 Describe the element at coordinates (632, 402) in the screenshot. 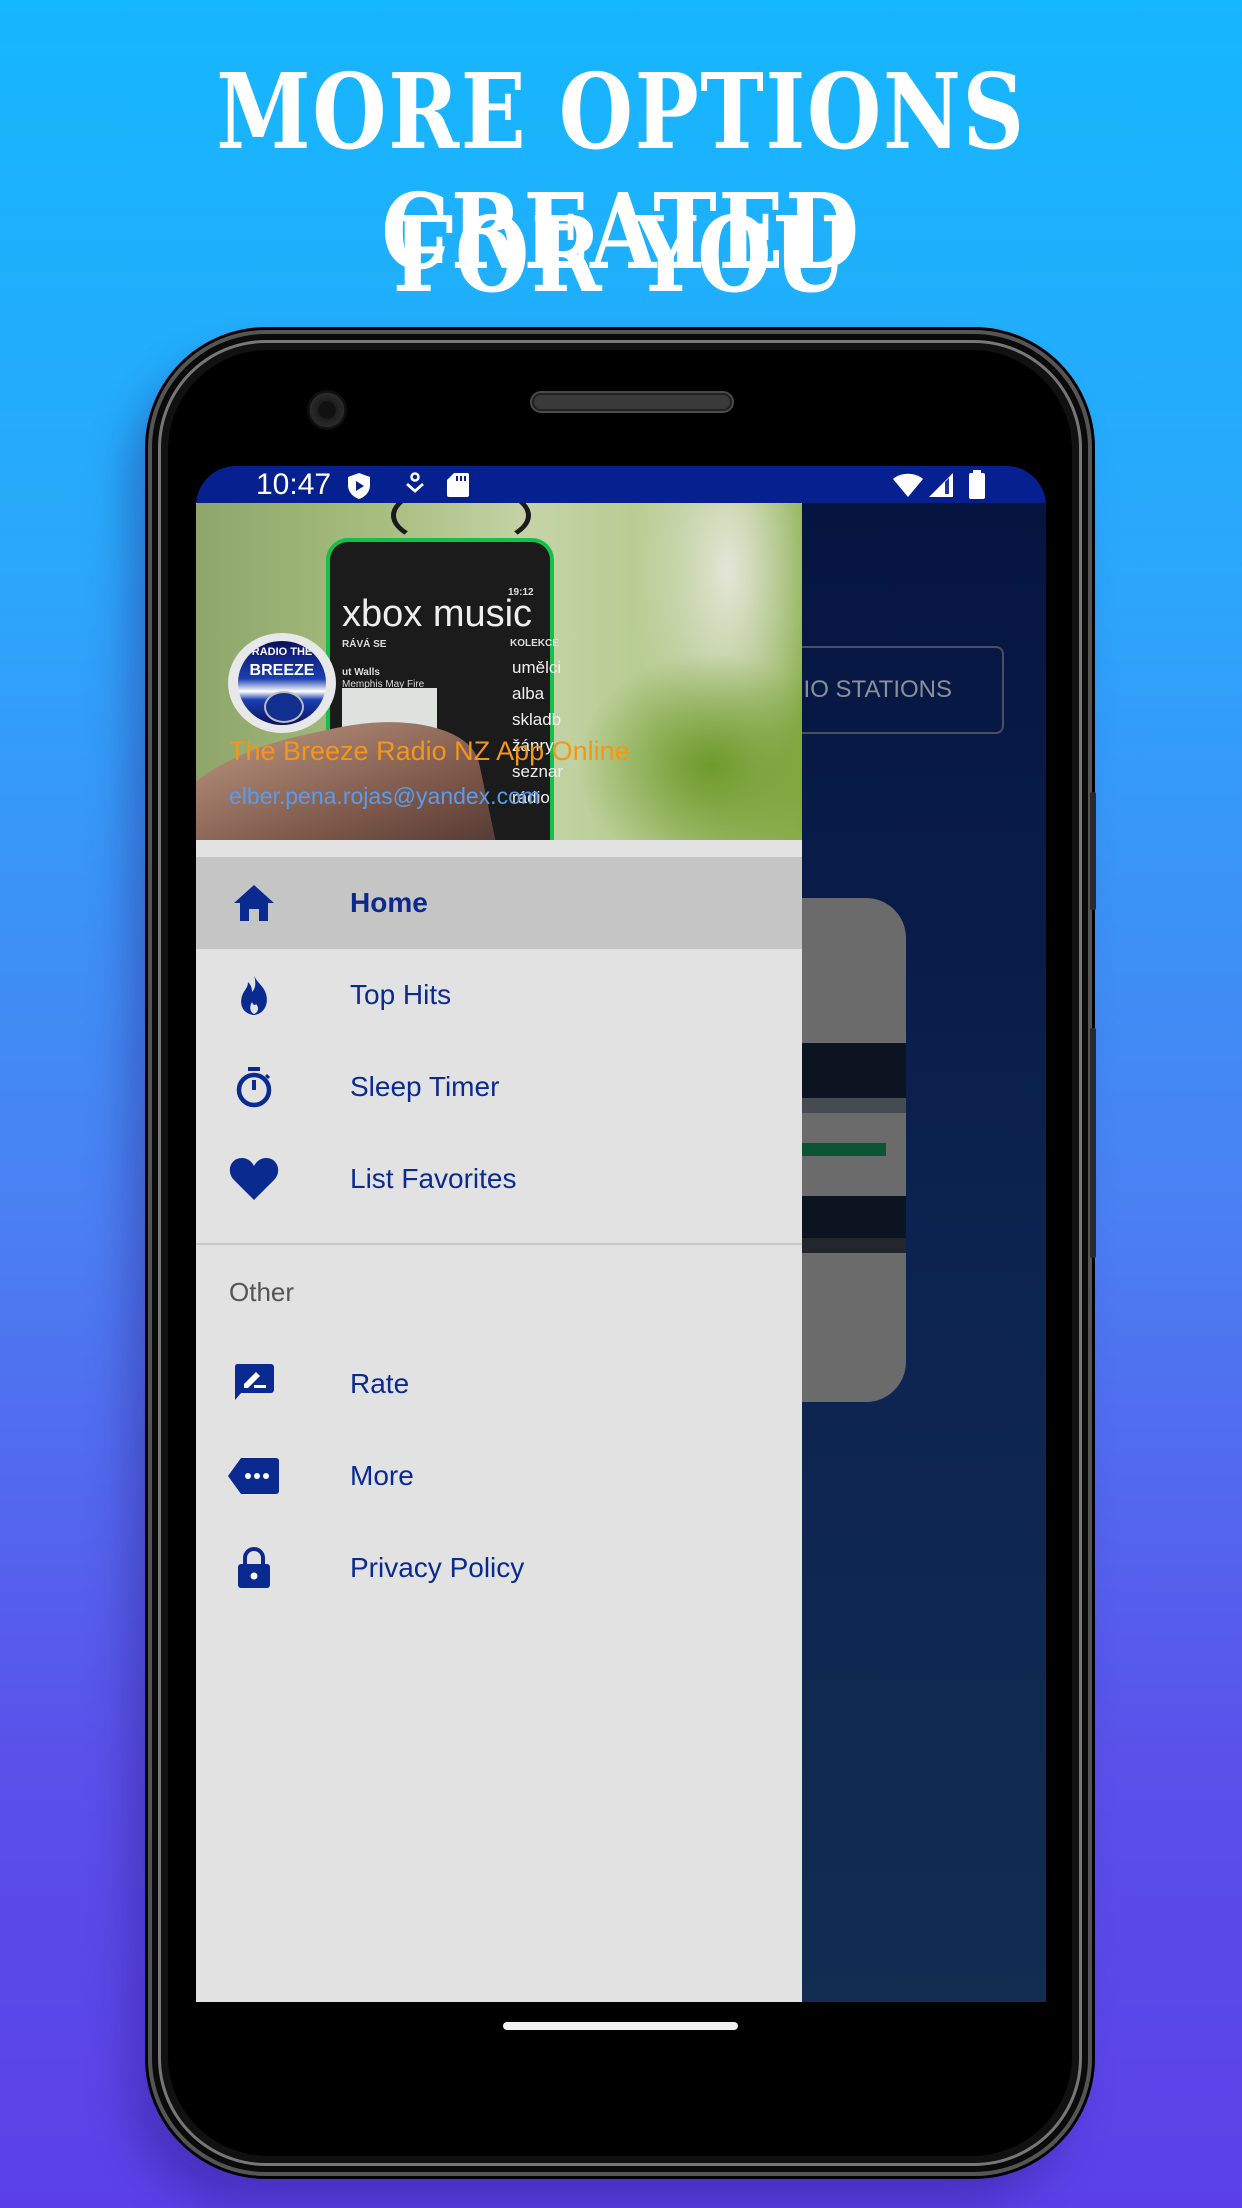

I see `earpiece-speaker` at that location.